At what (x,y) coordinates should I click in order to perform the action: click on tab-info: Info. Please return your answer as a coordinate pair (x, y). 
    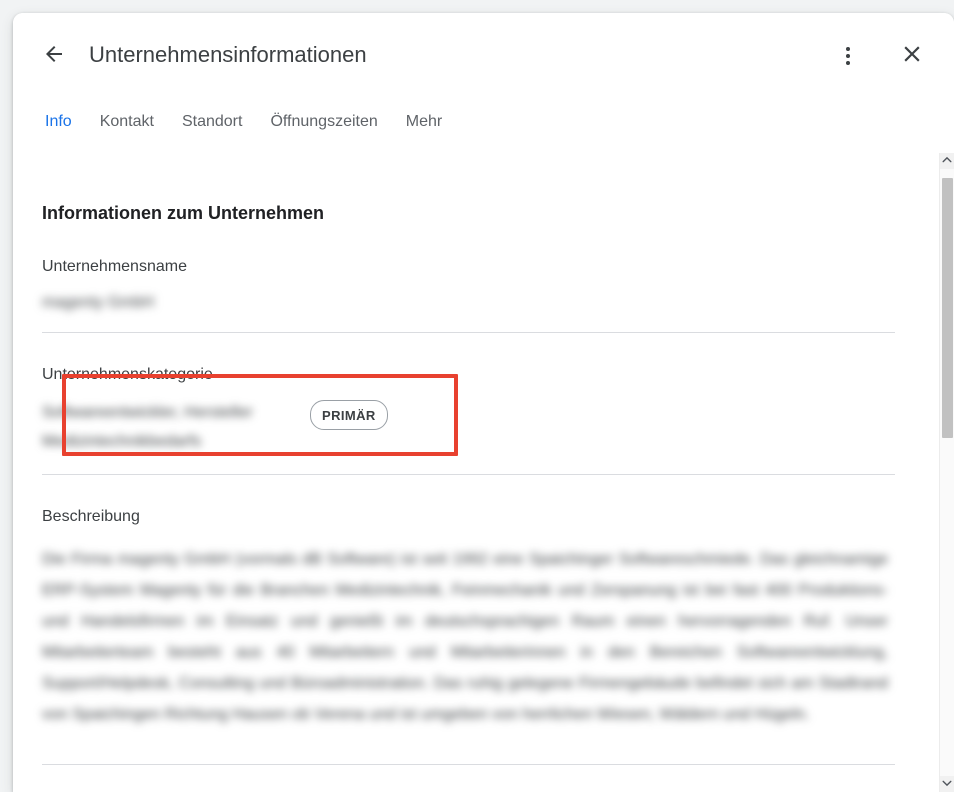
    Looking at the image, I should click on (58, 129).